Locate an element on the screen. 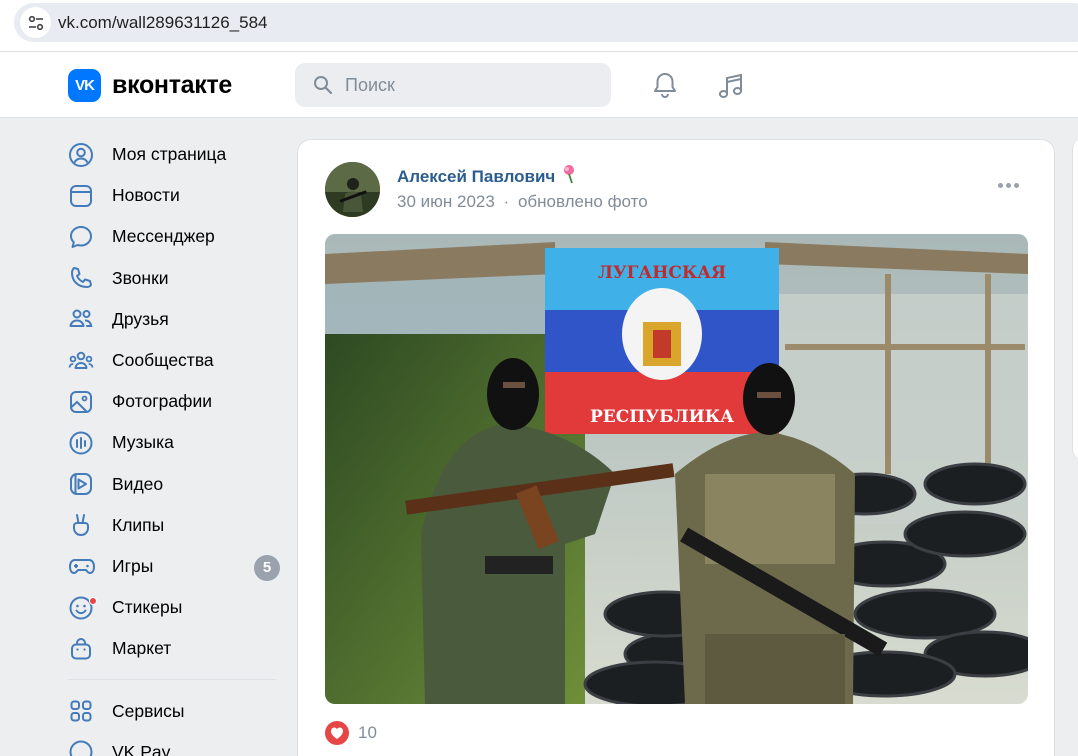 The height and width of the screenshot is (756, 1078). sidebar-item-label: VK Pay is located at coordinates (141, 748).